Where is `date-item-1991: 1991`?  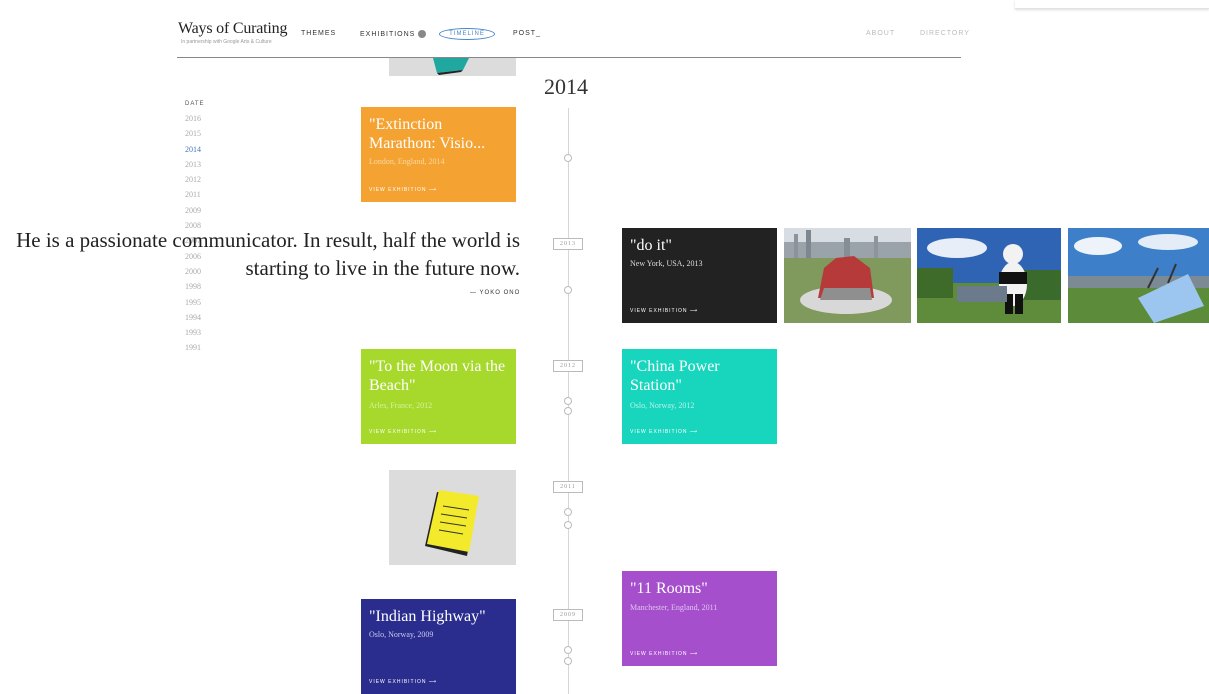 date-item-1991: 1991 is located at coordinates (195, 350).